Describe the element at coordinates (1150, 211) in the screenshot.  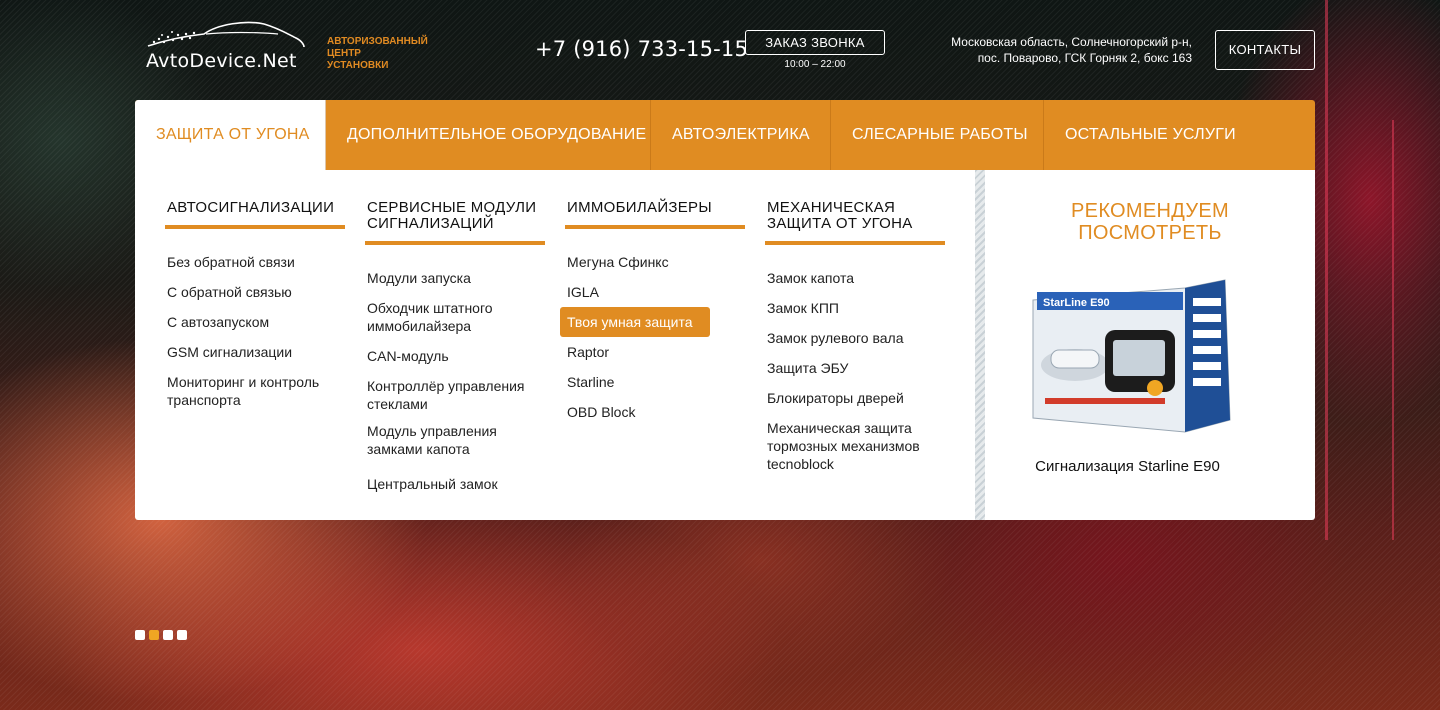
I see `recommended-title-line: РЕКОМЕНДУЕМ` at that location.